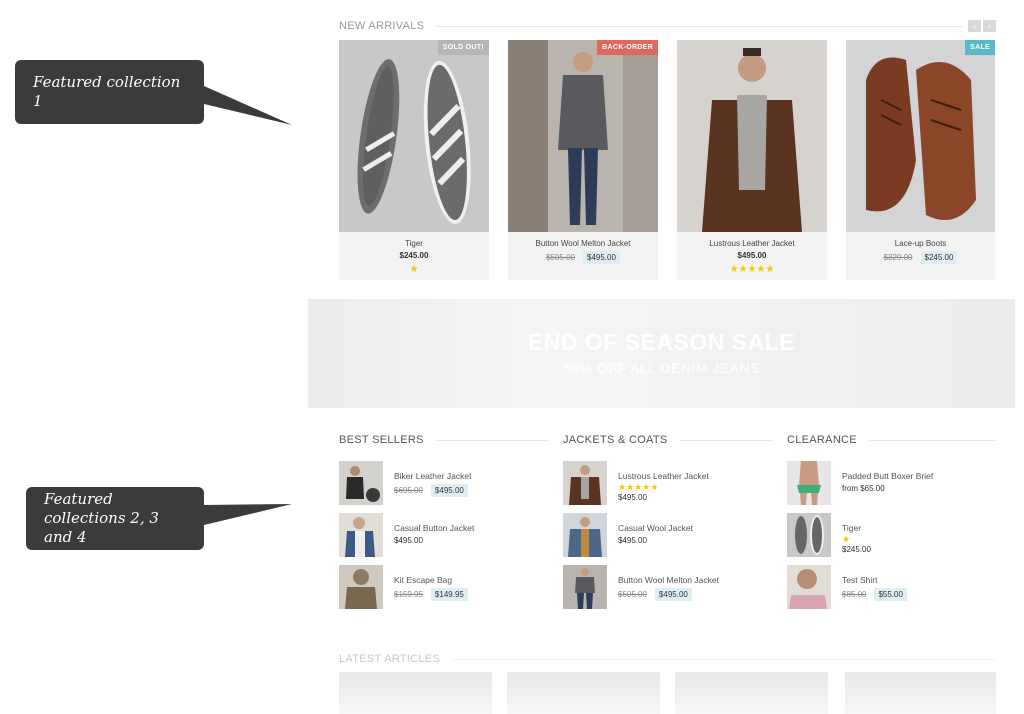 The height and width of the screenshot is (714, 1024). I want to click on section-title: LATEST ARTICLES, so click(390, 659).